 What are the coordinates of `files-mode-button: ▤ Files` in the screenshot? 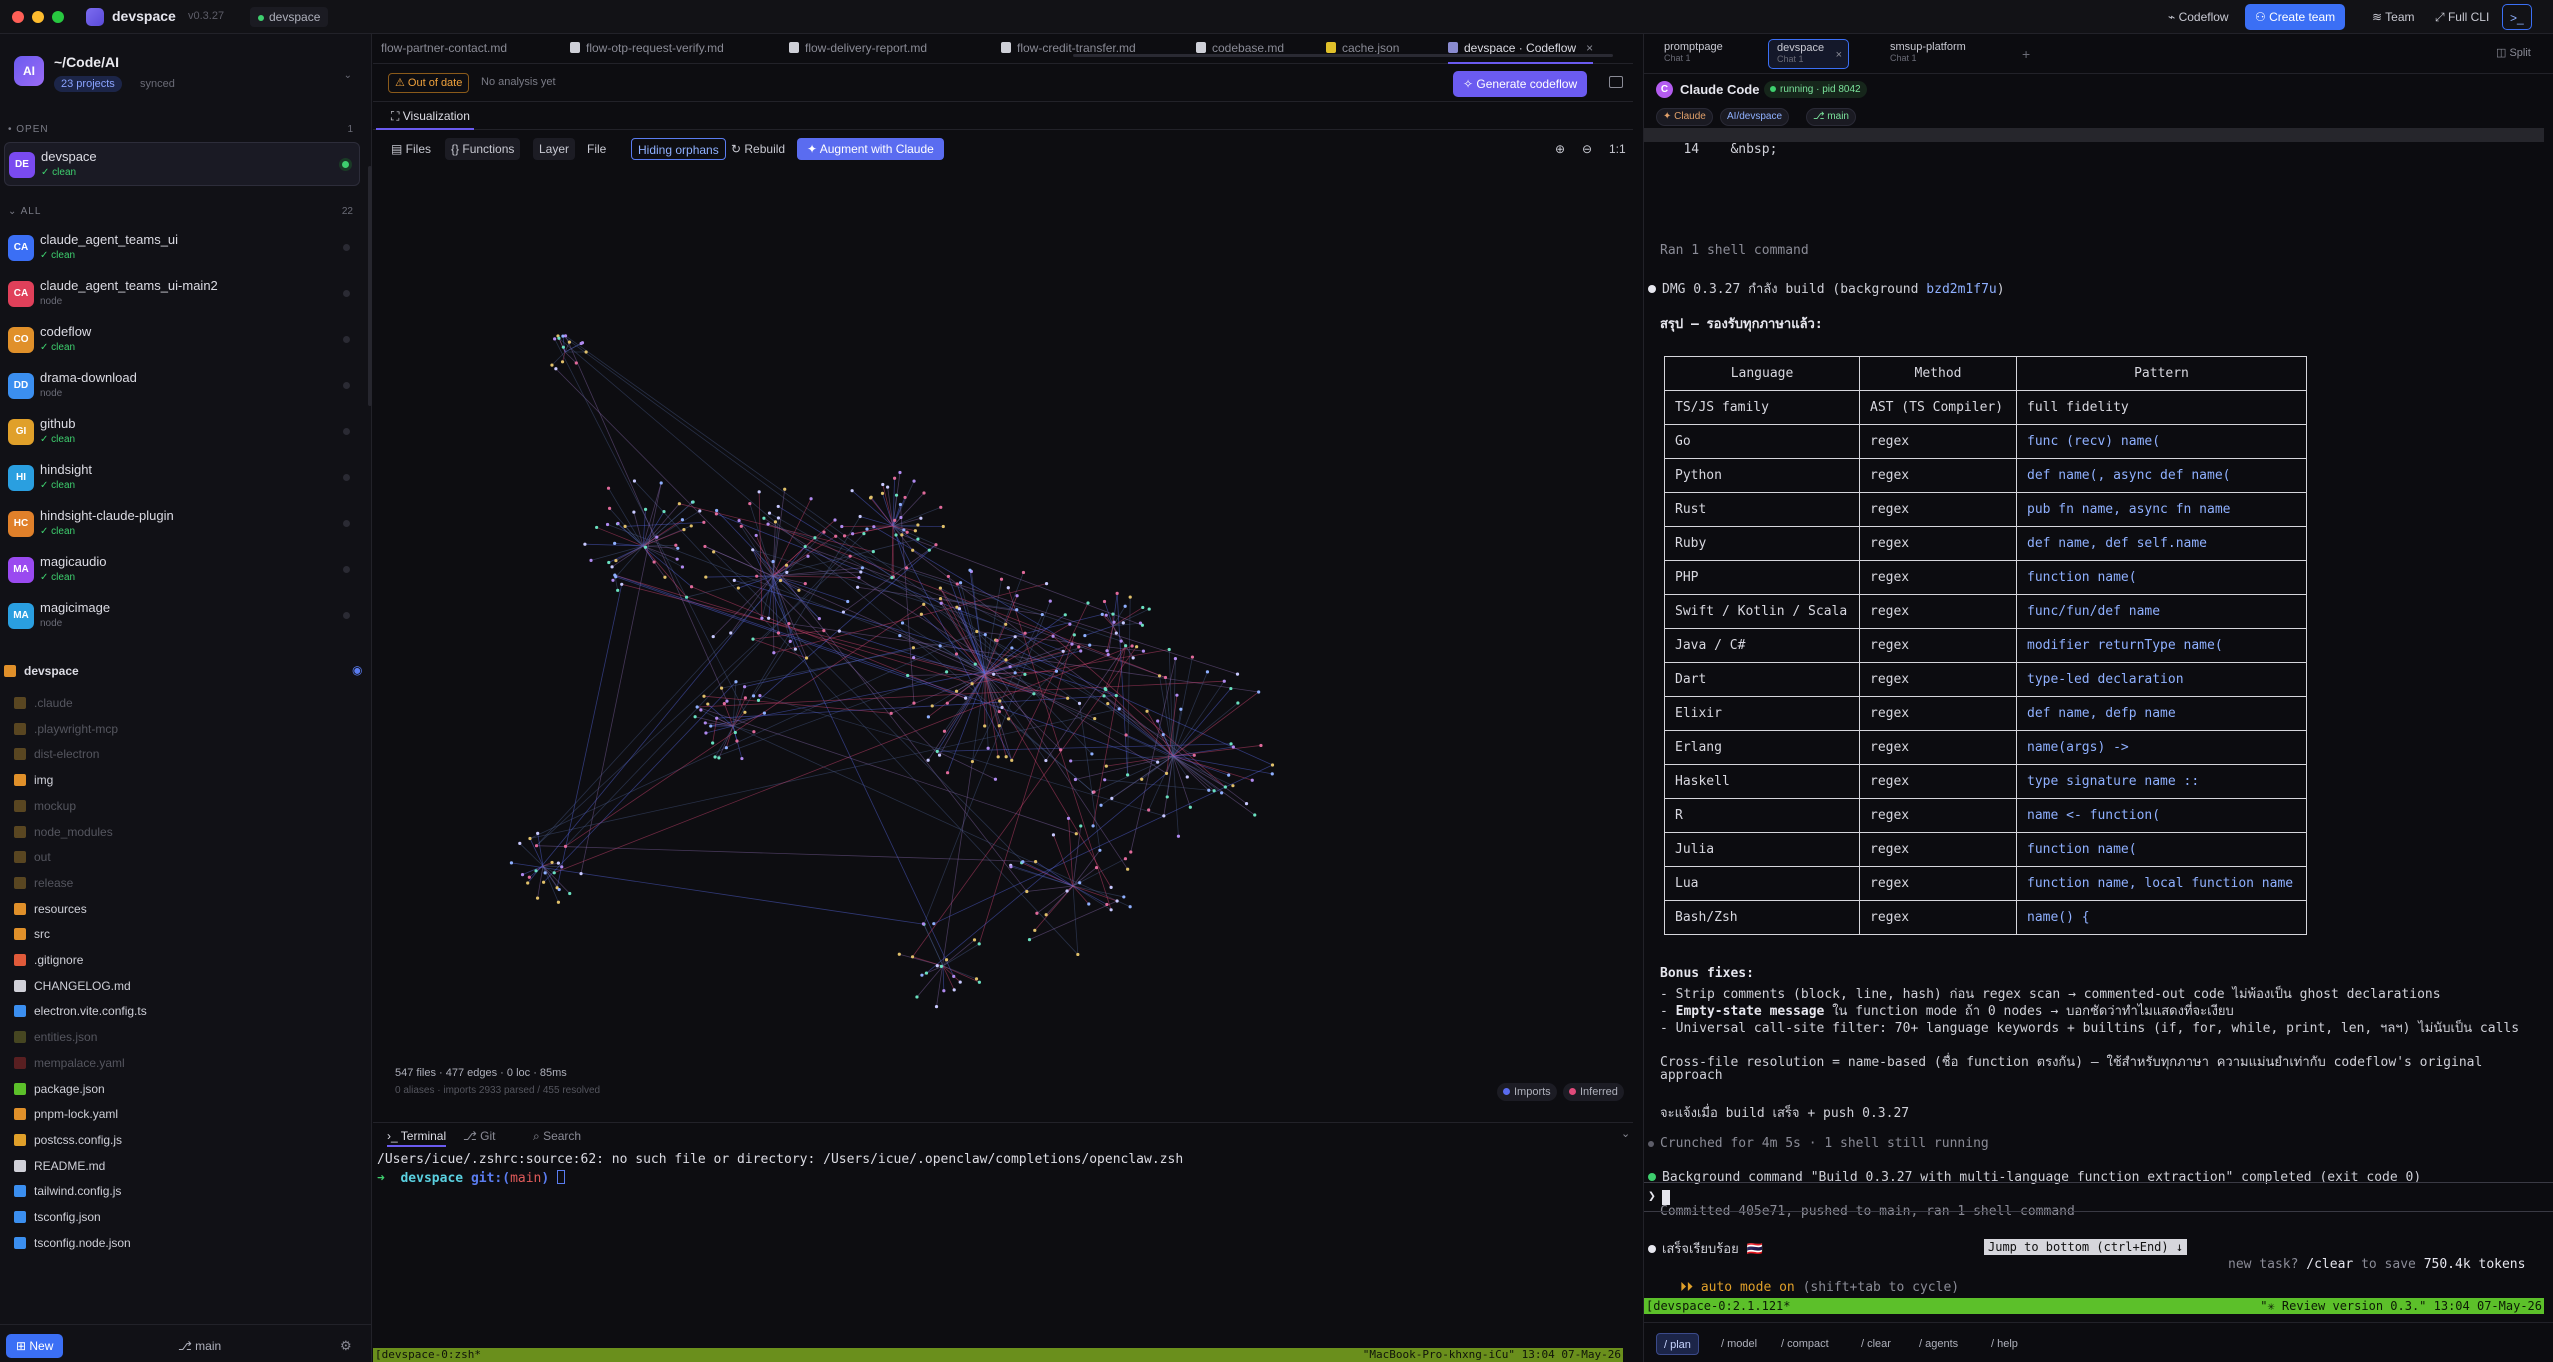 It's located at (411, 149).